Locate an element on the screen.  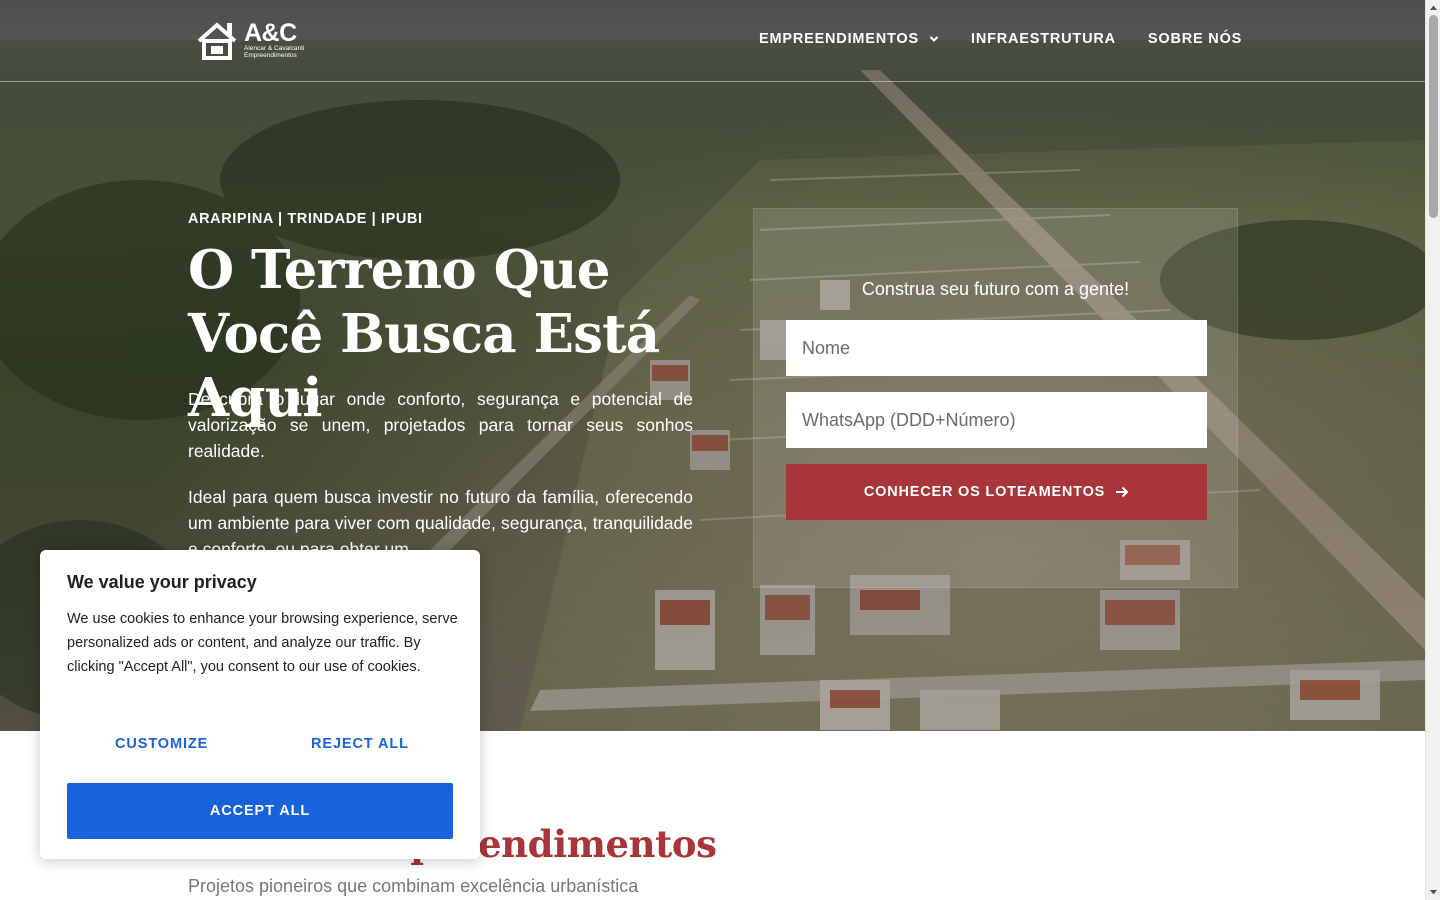
logo-text: A&C Alencar & Cavalcanti Empreendimentos is located at coordinates (274, 39).